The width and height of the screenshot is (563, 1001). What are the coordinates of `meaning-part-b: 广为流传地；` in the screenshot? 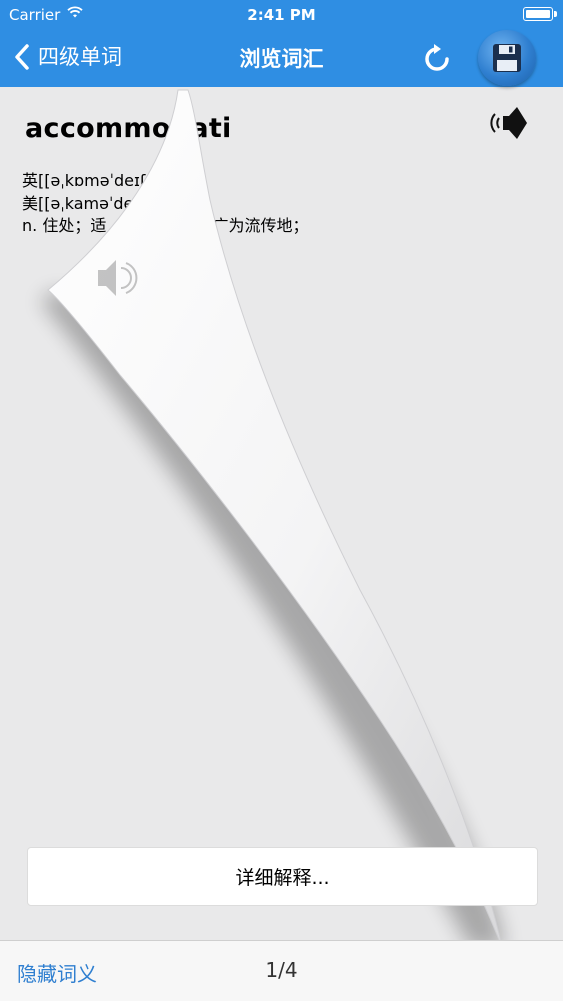 It's located at (260, 225).